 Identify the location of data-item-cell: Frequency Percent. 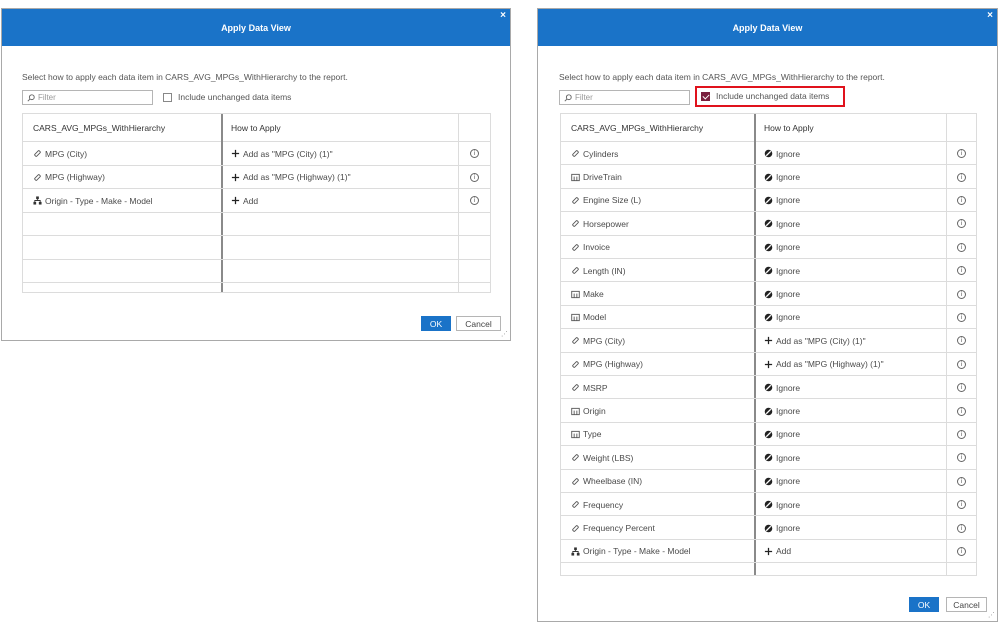
(613, 527).